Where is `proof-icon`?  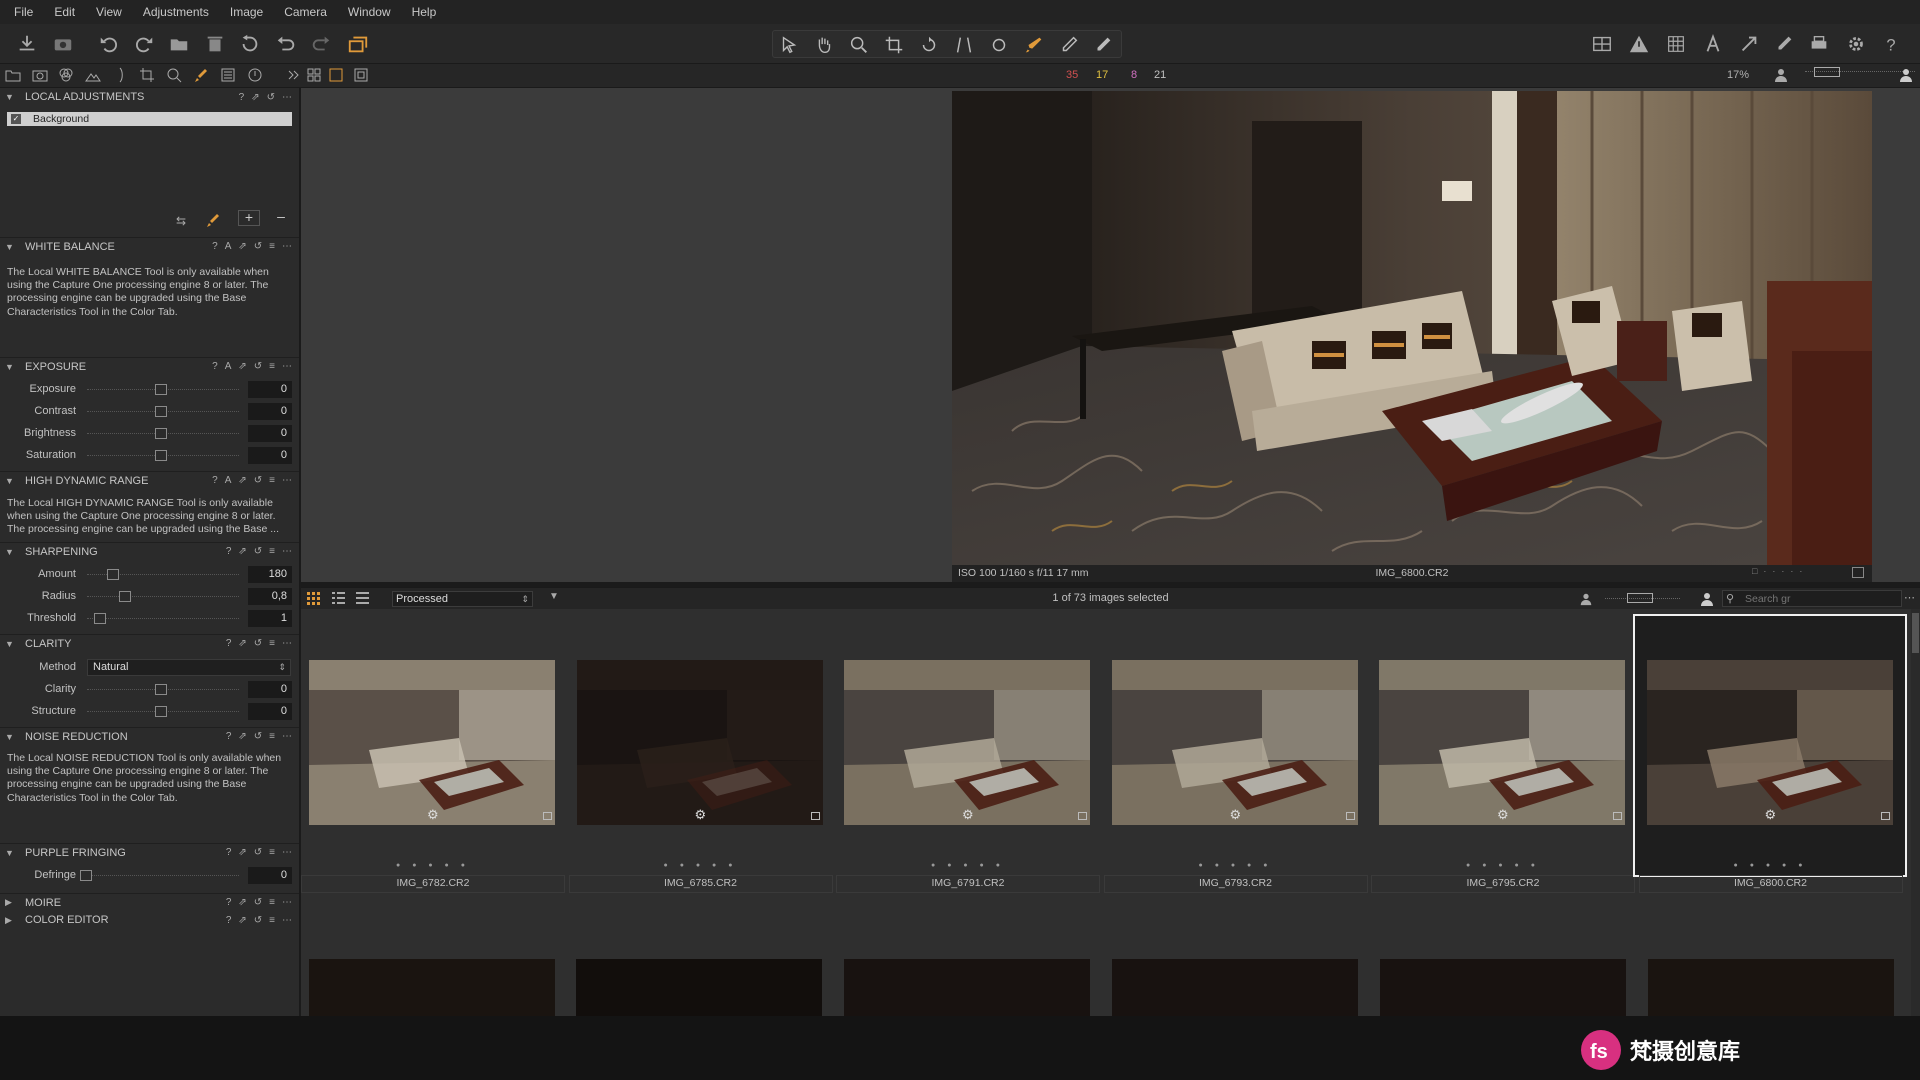 proof-icon is located at coordinates (1749, 44).